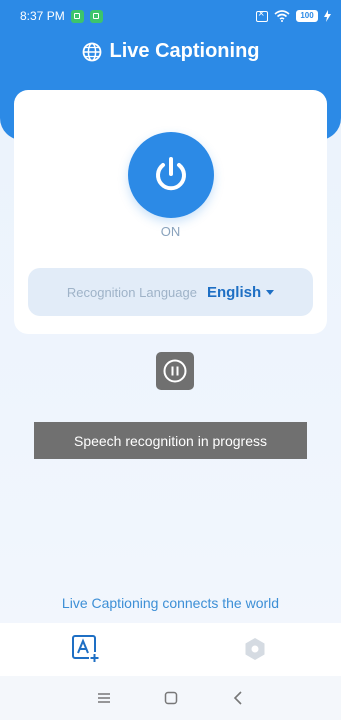 Image resolution: width=341 pixels, height=720 pixels. I want to click on status-toast: Speech recognition in progress, so click(170, 440).